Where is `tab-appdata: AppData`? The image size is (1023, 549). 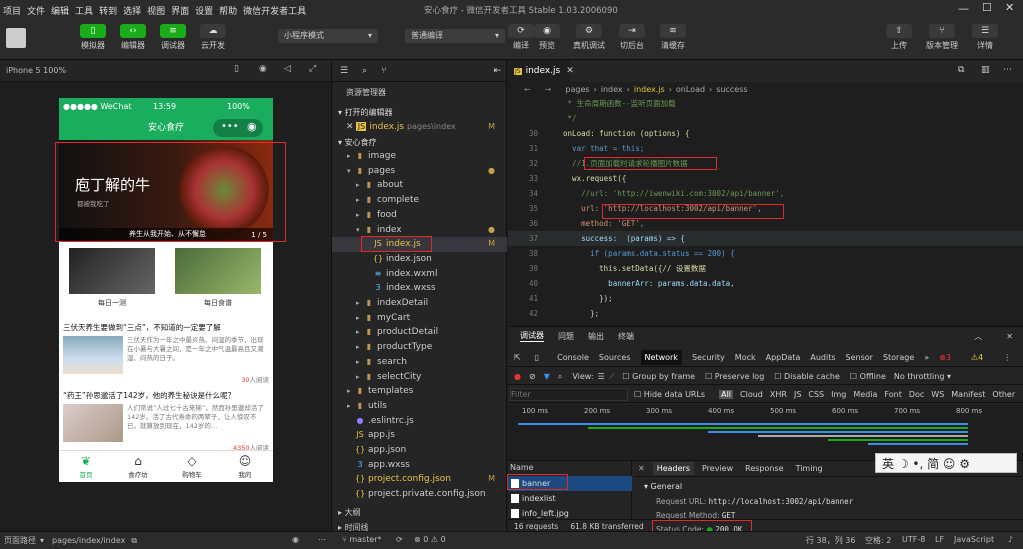
tab-appdata: AppData is located at coordinates (783, 357).